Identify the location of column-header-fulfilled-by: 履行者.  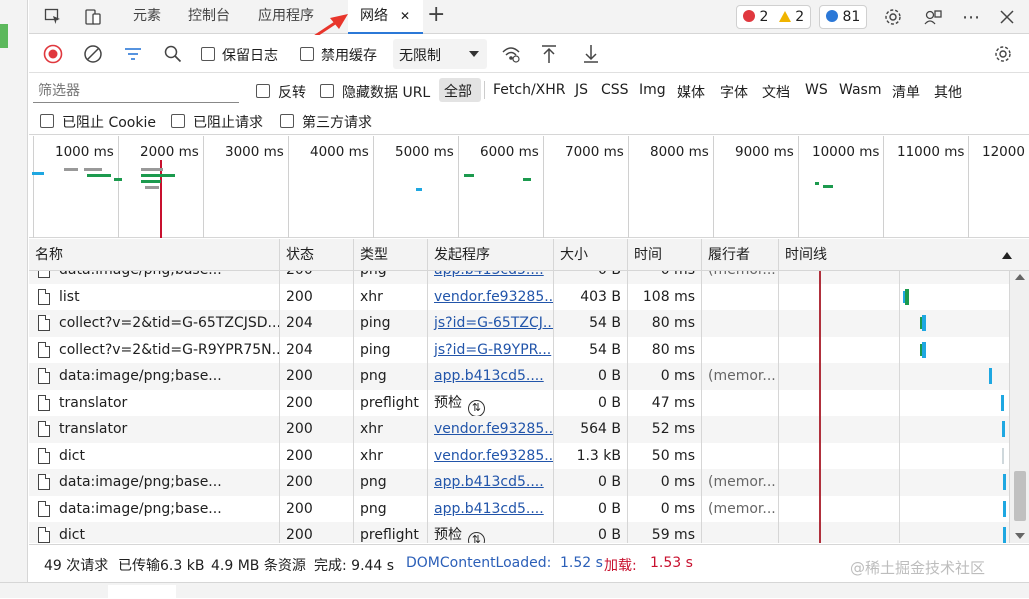
(740, 255).